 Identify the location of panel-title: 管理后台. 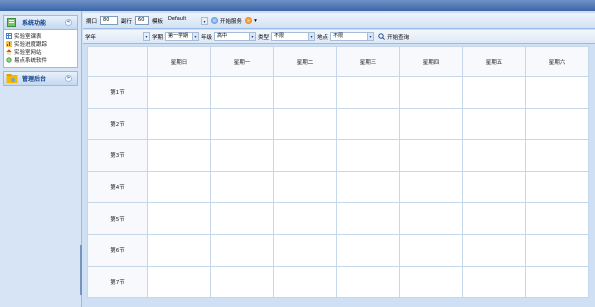
(34, 79).